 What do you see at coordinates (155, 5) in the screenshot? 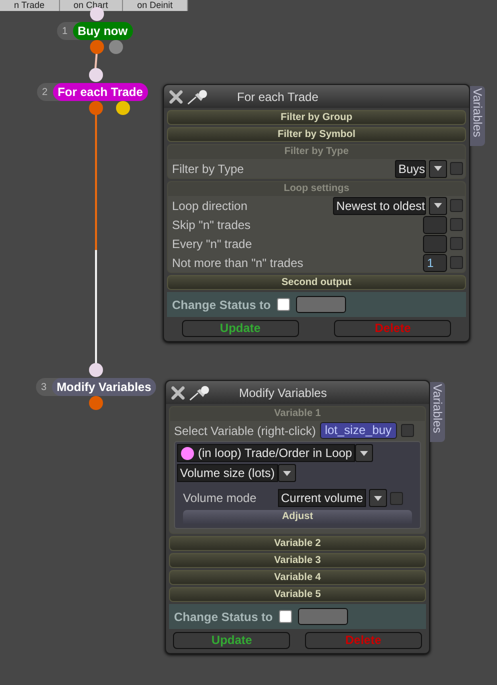
I see `event-tab: on Deinit` at bounding box center [155, 5].